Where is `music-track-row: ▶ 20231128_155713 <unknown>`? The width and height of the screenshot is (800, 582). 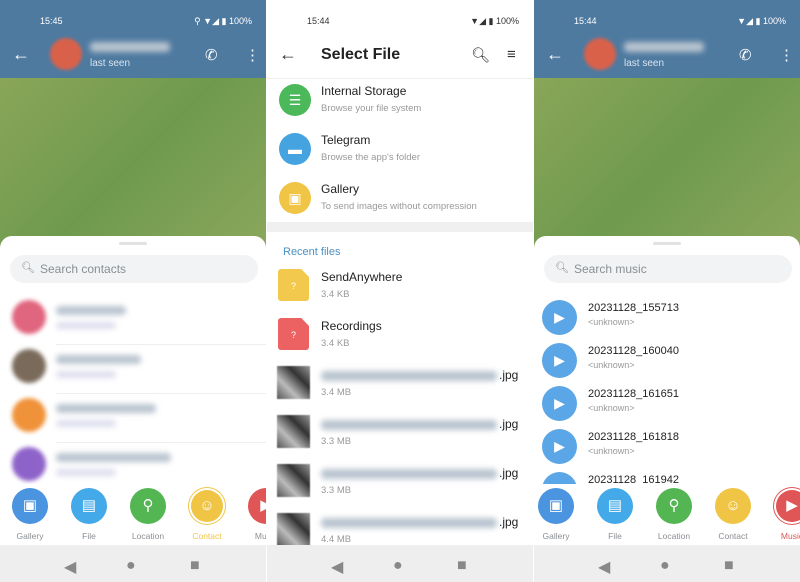 music-track-row: ▶ 20231128_155713 <unknown> is located at coordinates (667, 319).